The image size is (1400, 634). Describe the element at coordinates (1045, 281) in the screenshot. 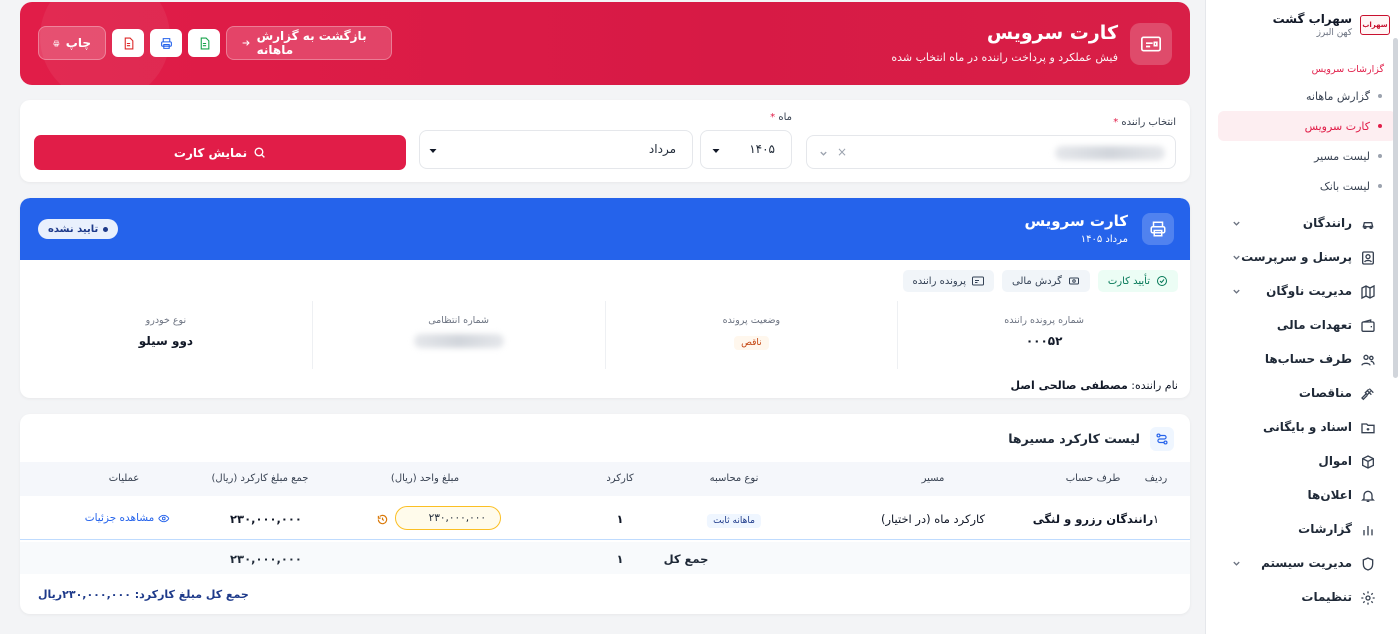

I see `financial-flow-button: گردش مالی` at that location.